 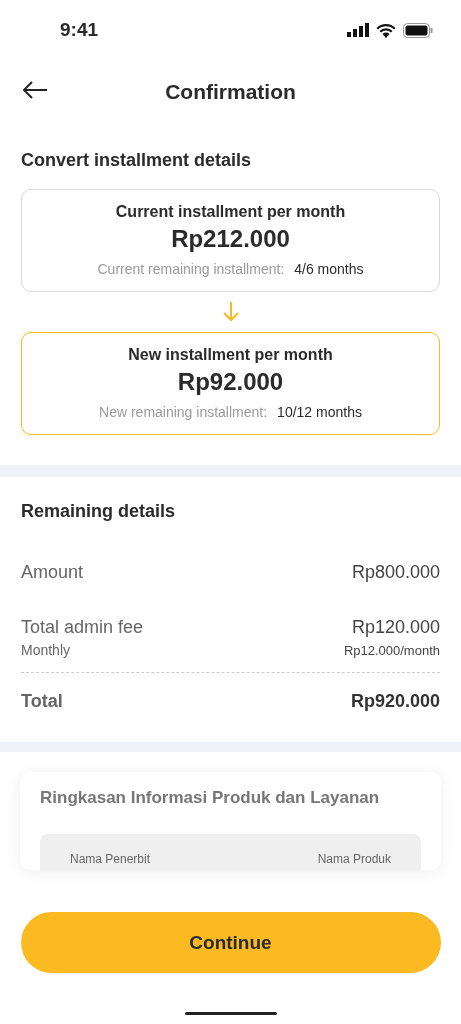 What do you see at coordinates (395, 572) in the screenshot?
I see `detail-value: Rp800.000` at bounding box center [395, 572].